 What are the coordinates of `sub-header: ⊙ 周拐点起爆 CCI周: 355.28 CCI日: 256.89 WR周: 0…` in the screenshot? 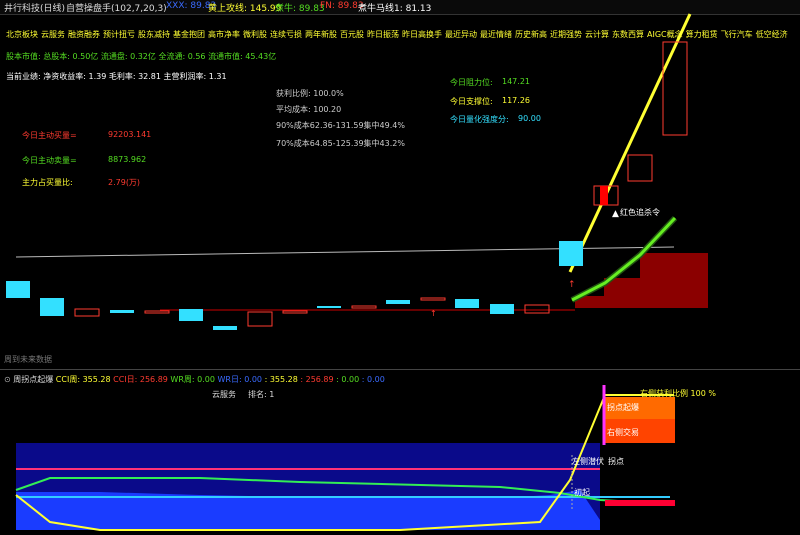 It's located at (194, 379).